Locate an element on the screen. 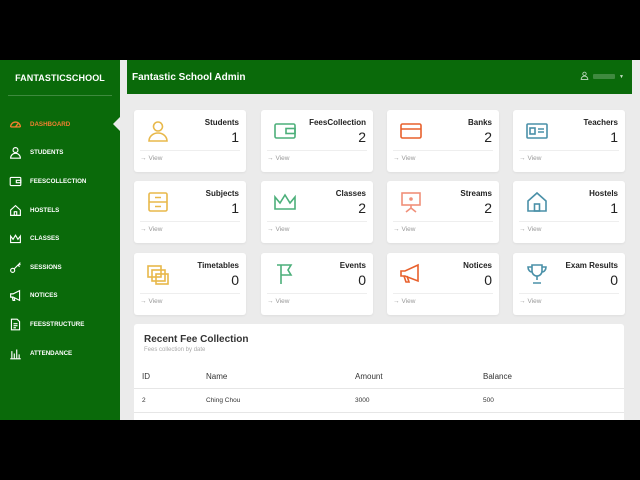 This screenshot has height=480, width=640. stat-card-subjects: Subjects 1 → View is located at coordinates (190, 212).